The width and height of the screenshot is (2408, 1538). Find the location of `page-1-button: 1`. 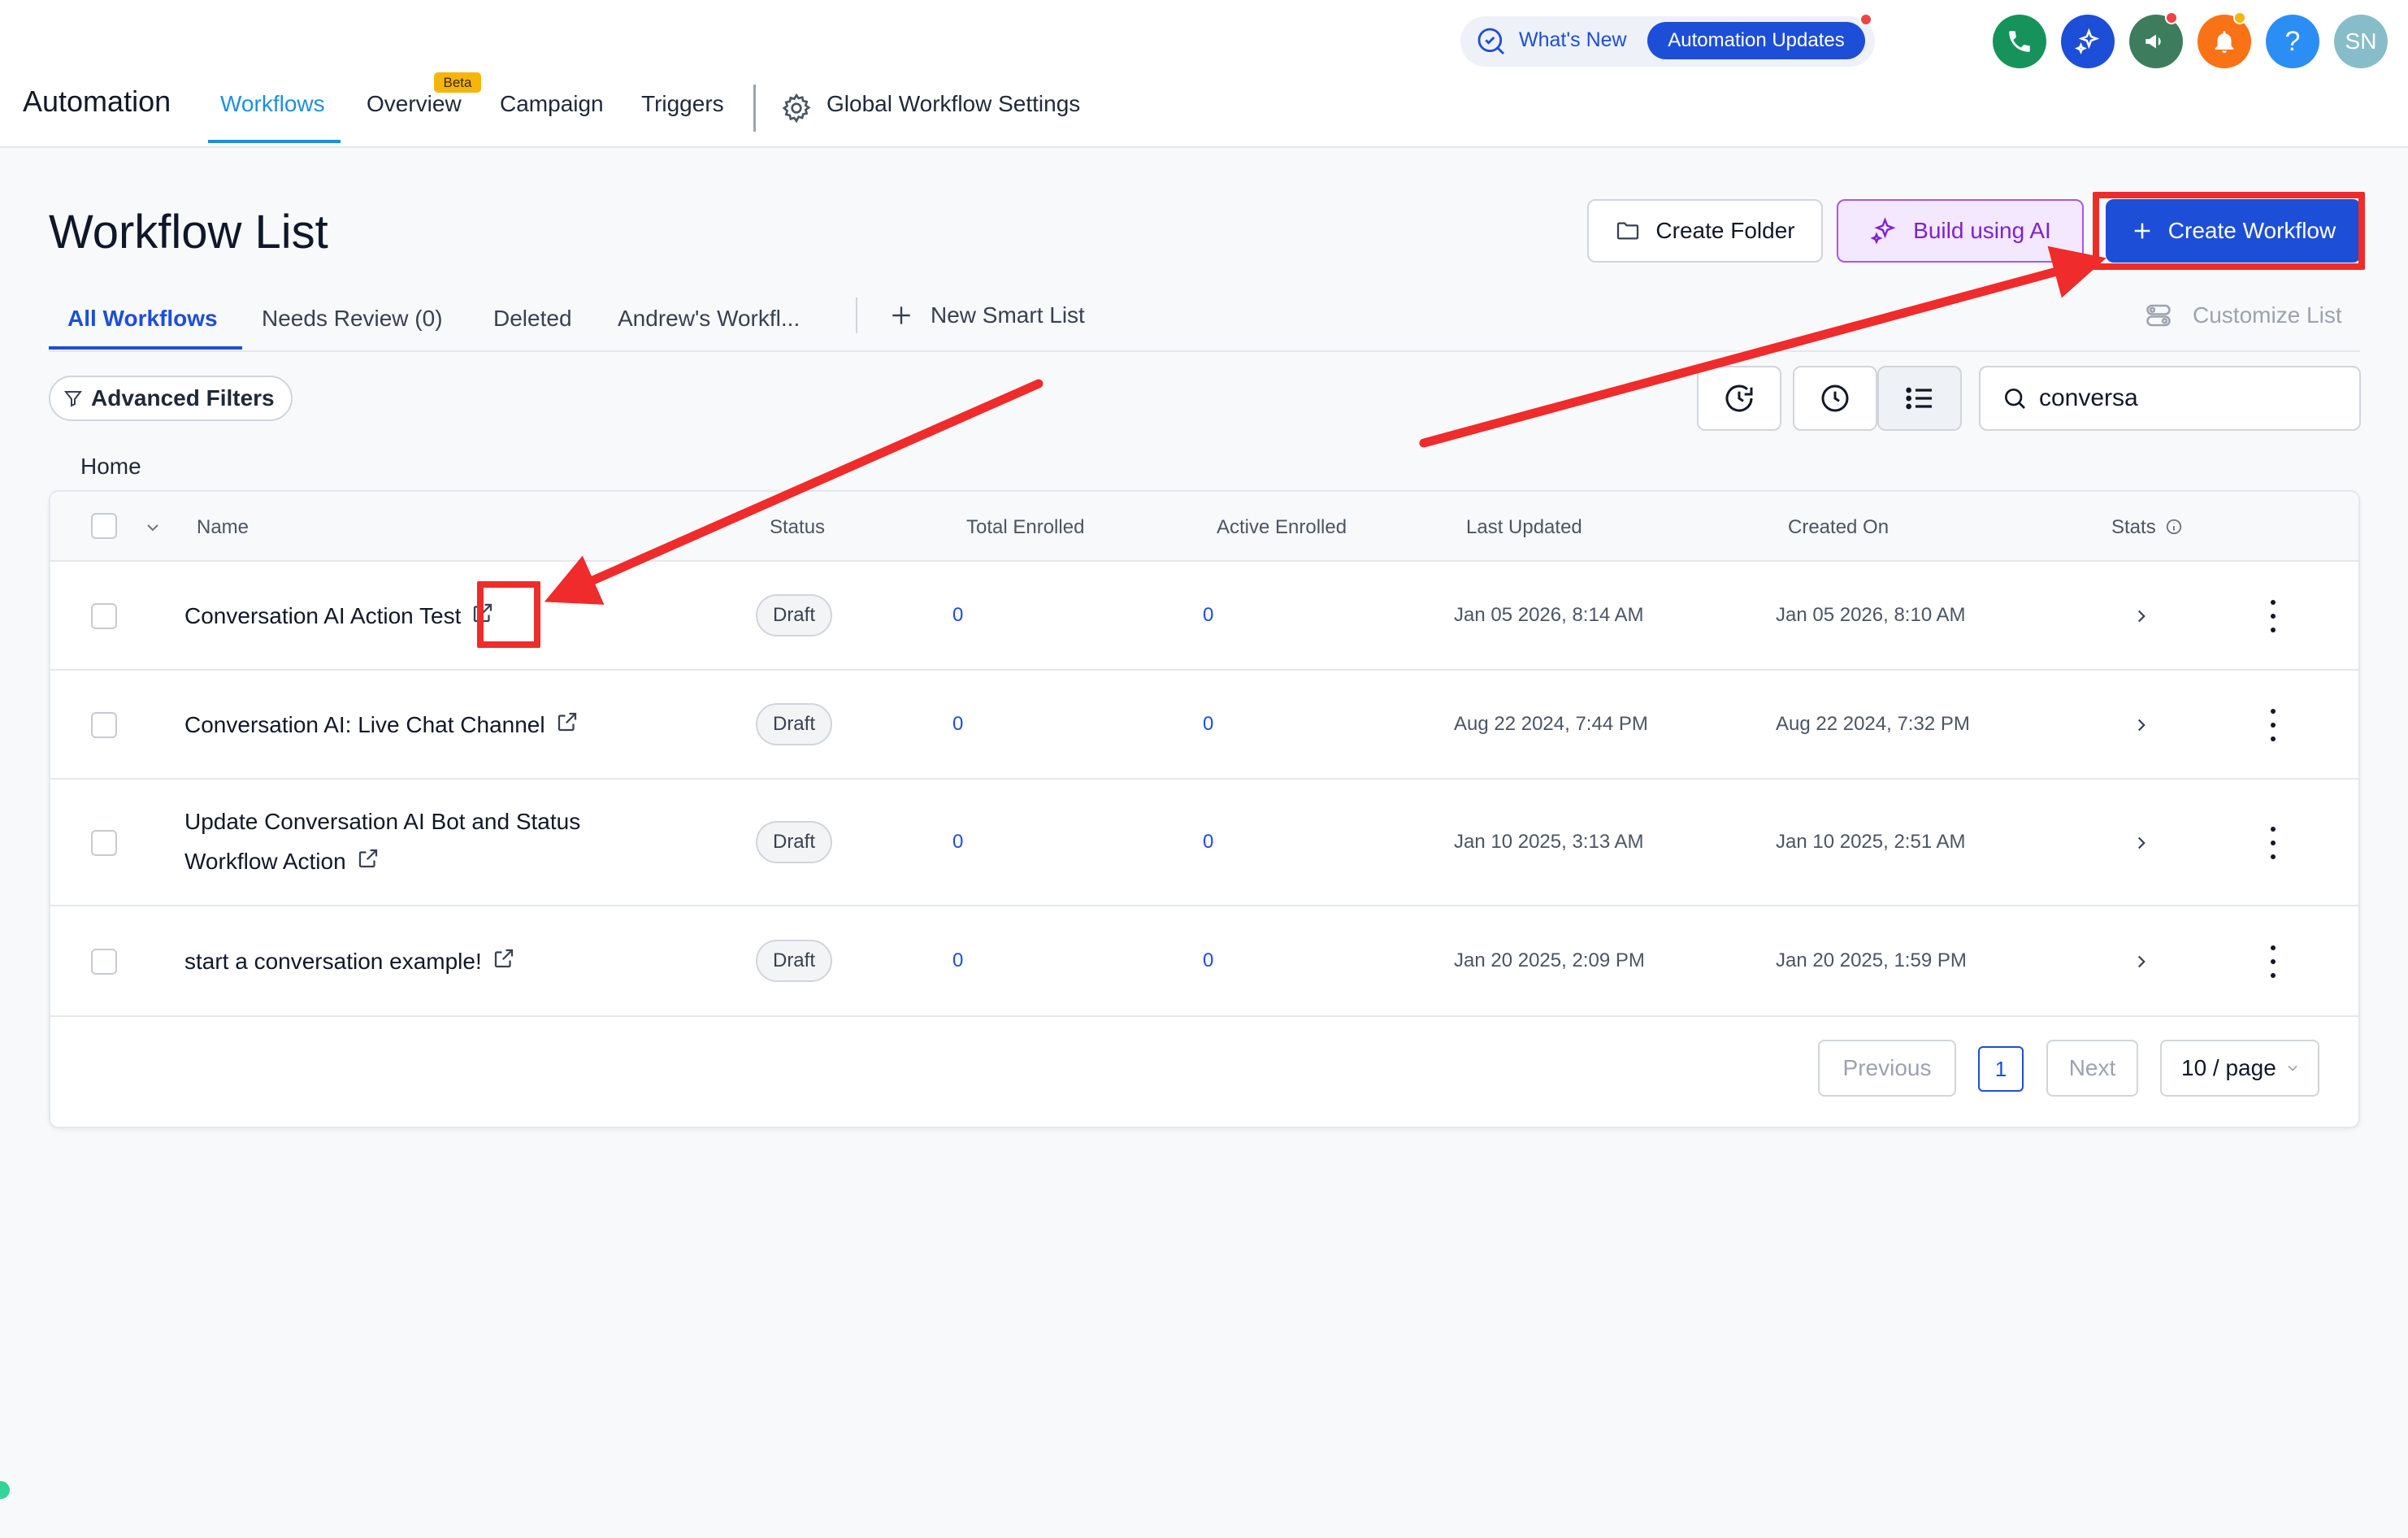

page-1-button: 1 is located at coordinates (2001, 1069).